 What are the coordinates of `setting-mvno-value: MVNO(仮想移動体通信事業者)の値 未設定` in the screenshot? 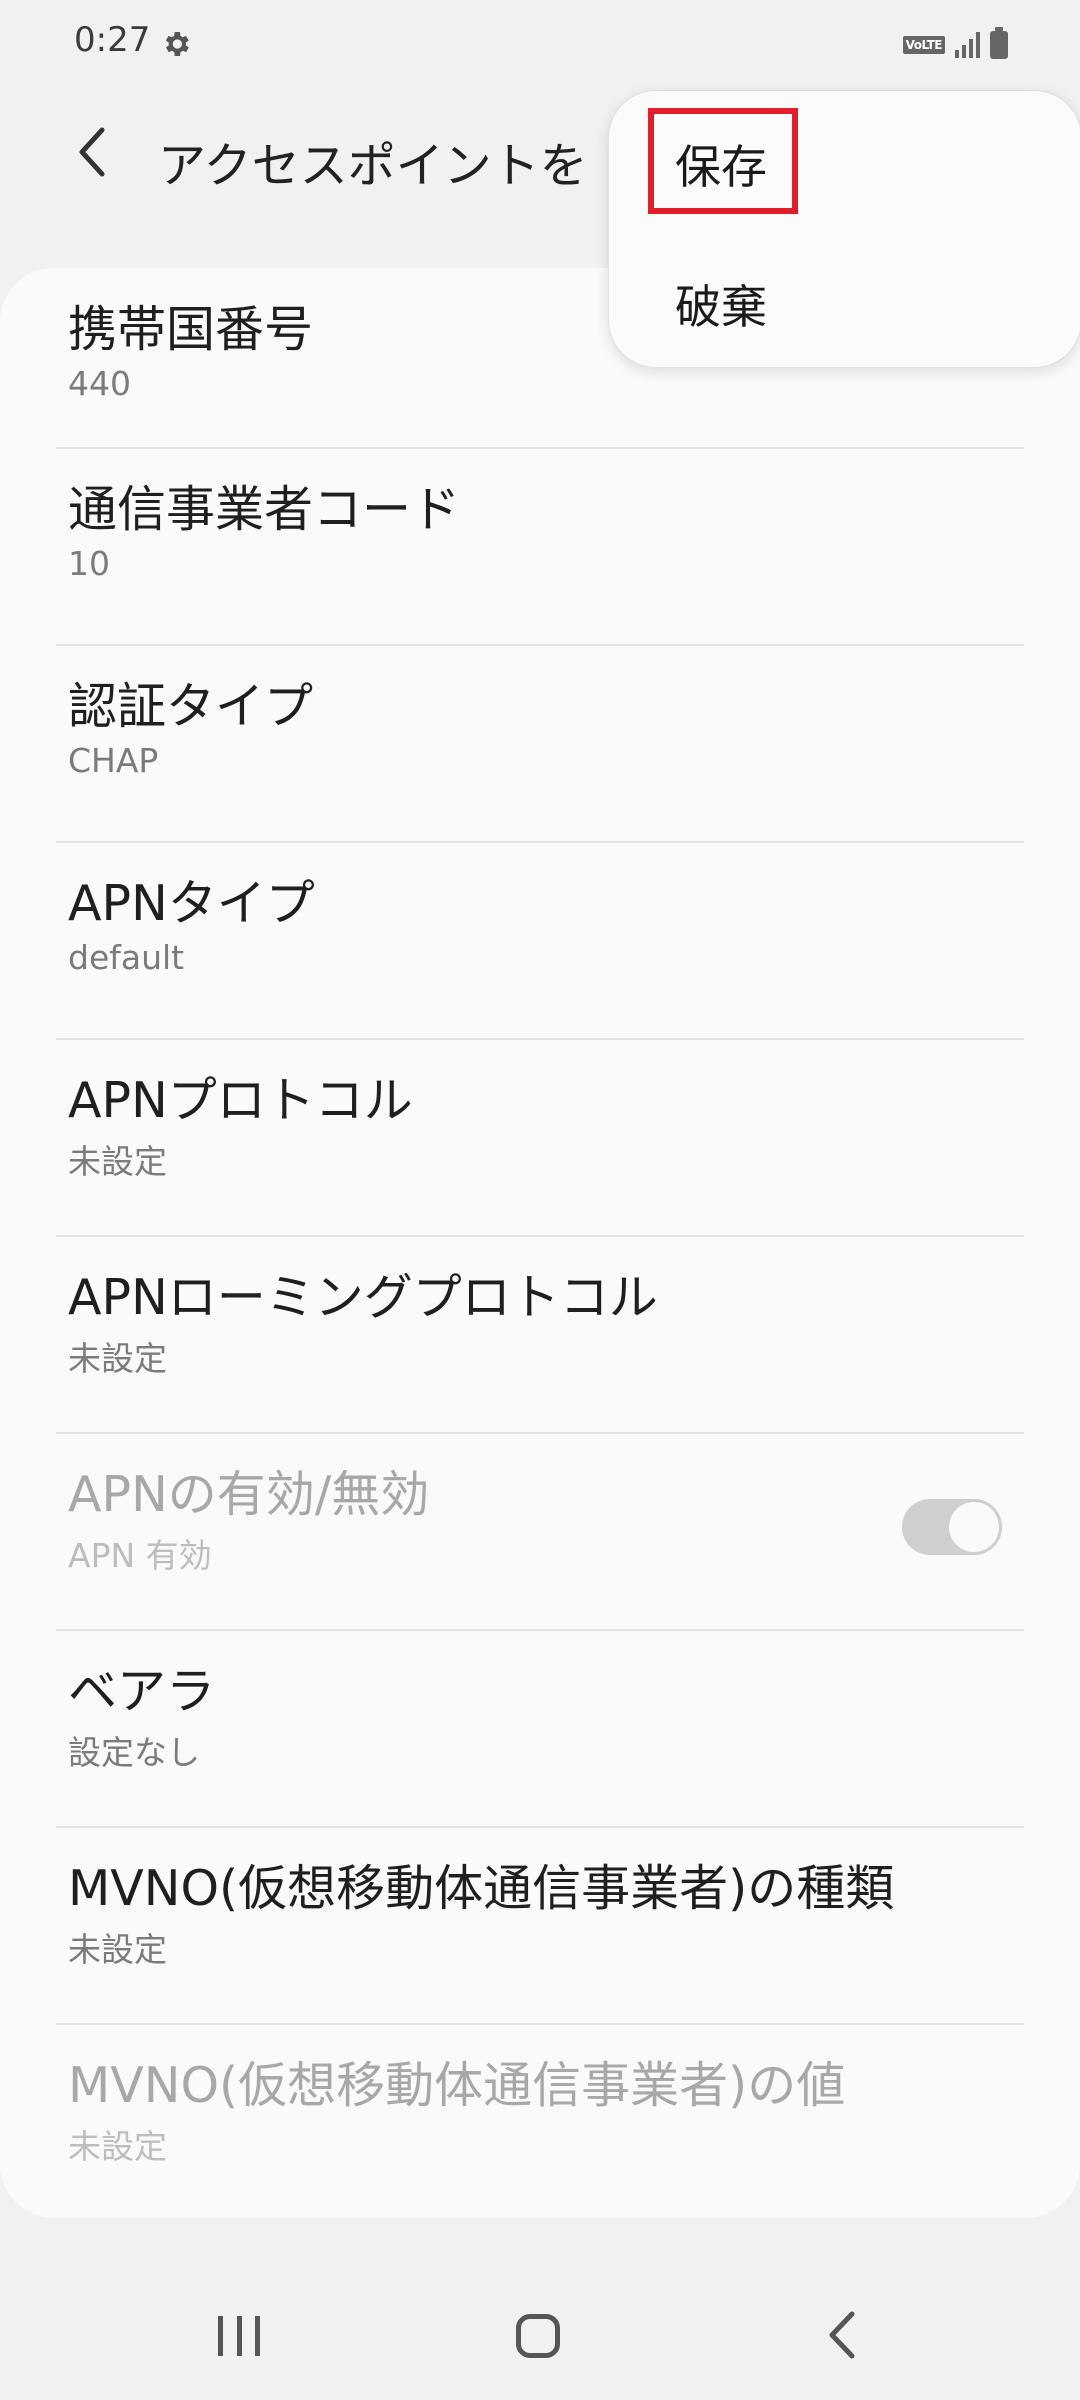 It's located at (540, 2121).